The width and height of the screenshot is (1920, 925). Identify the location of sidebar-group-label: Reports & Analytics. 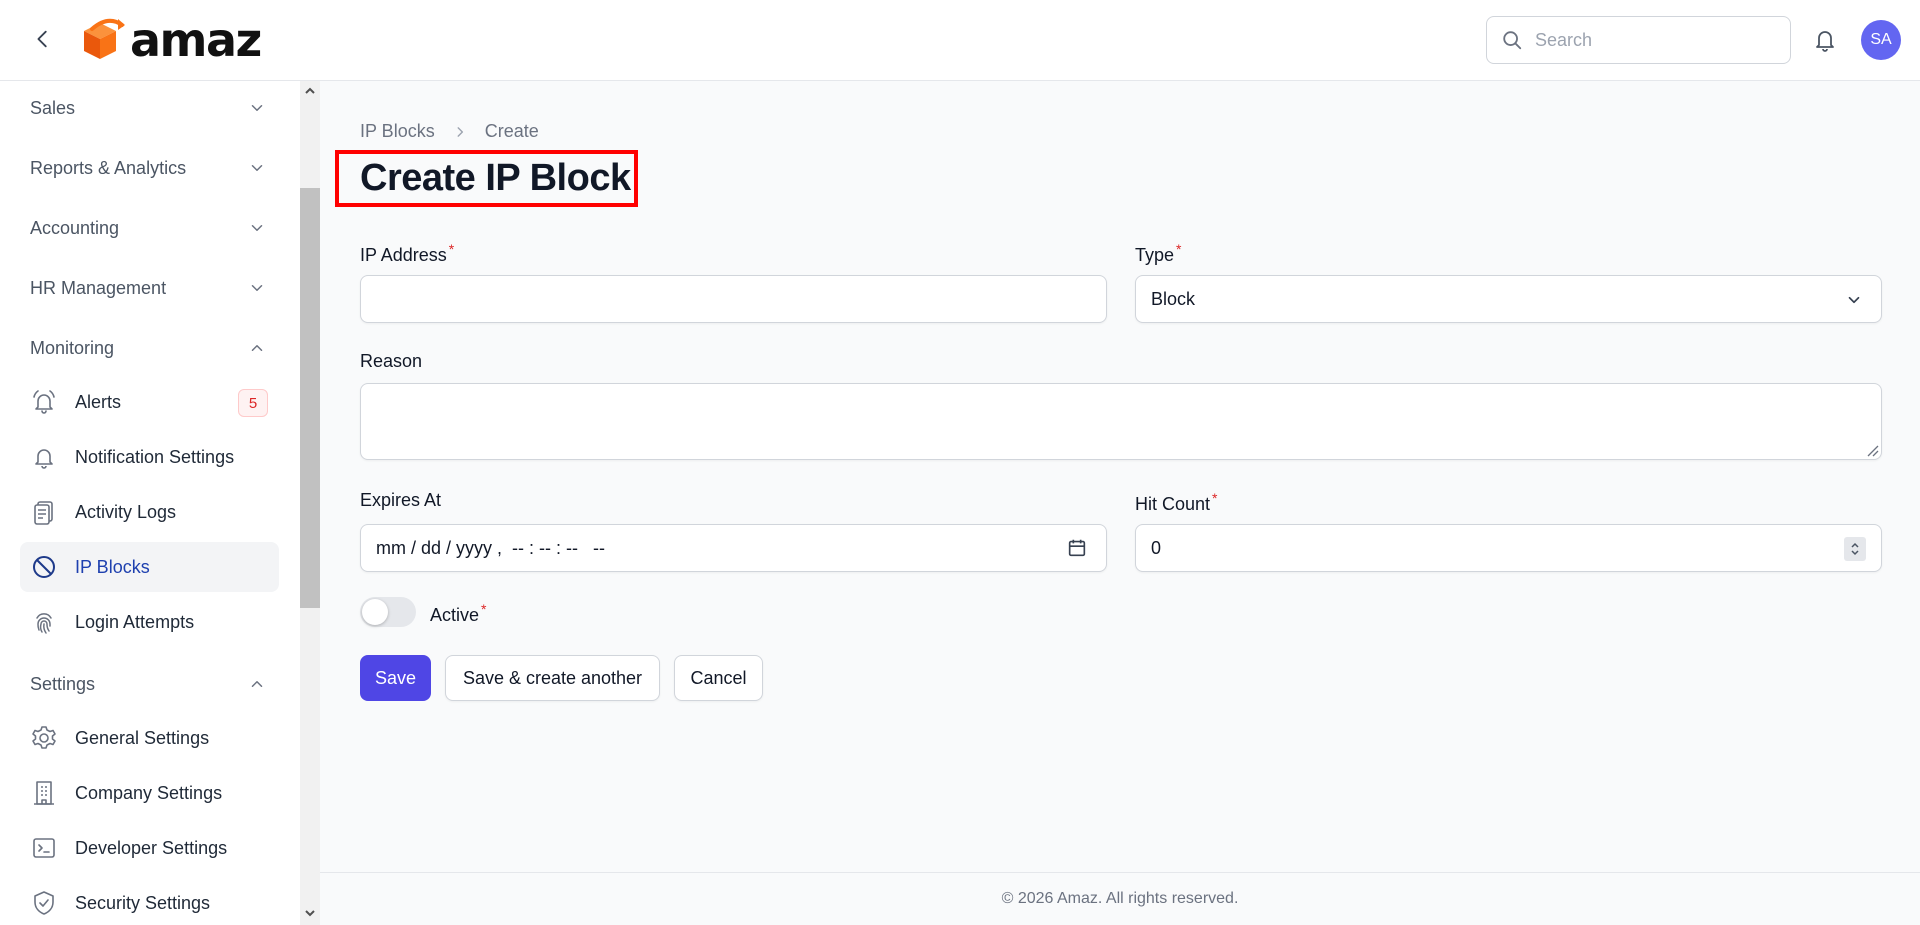
(108, 167).